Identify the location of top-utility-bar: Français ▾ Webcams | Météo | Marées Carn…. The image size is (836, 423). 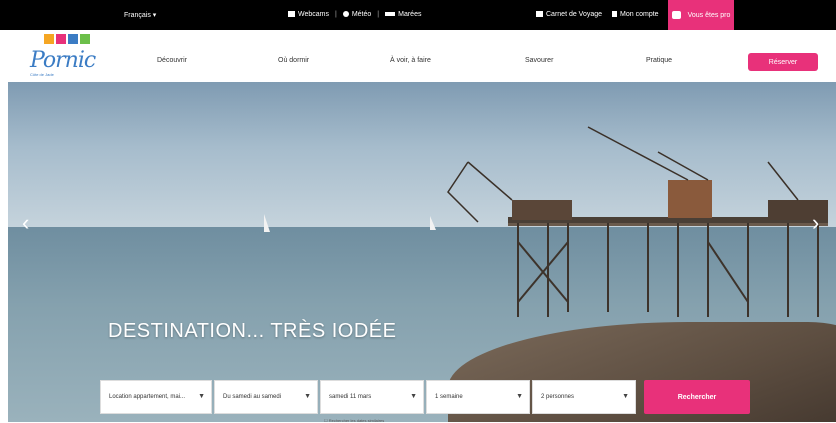
(418, 15).